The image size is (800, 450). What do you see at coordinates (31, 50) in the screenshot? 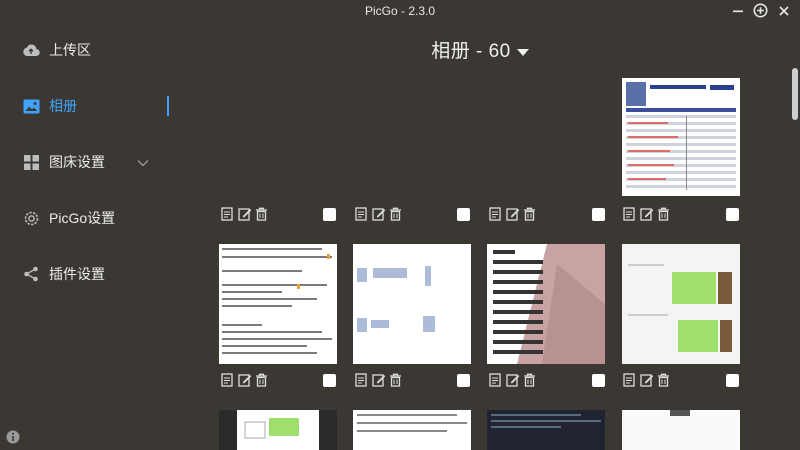
I see `upload-cloud-icon` at bounding box center [31, 50].